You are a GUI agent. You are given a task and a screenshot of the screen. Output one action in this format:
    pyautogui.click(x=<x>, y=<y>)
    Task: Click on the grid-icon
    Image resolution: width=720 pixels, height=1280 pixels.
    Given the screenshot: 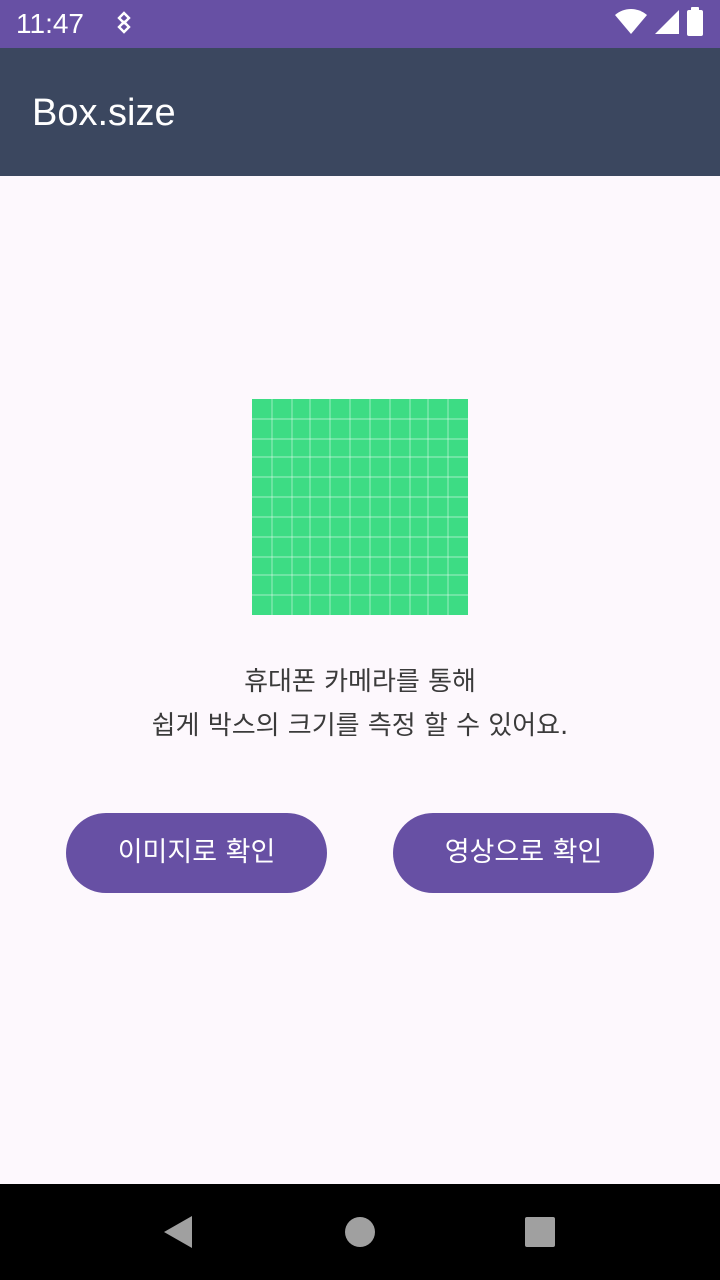 What is the action you would take?
    pyautogui.click(x=360, y=507)
    